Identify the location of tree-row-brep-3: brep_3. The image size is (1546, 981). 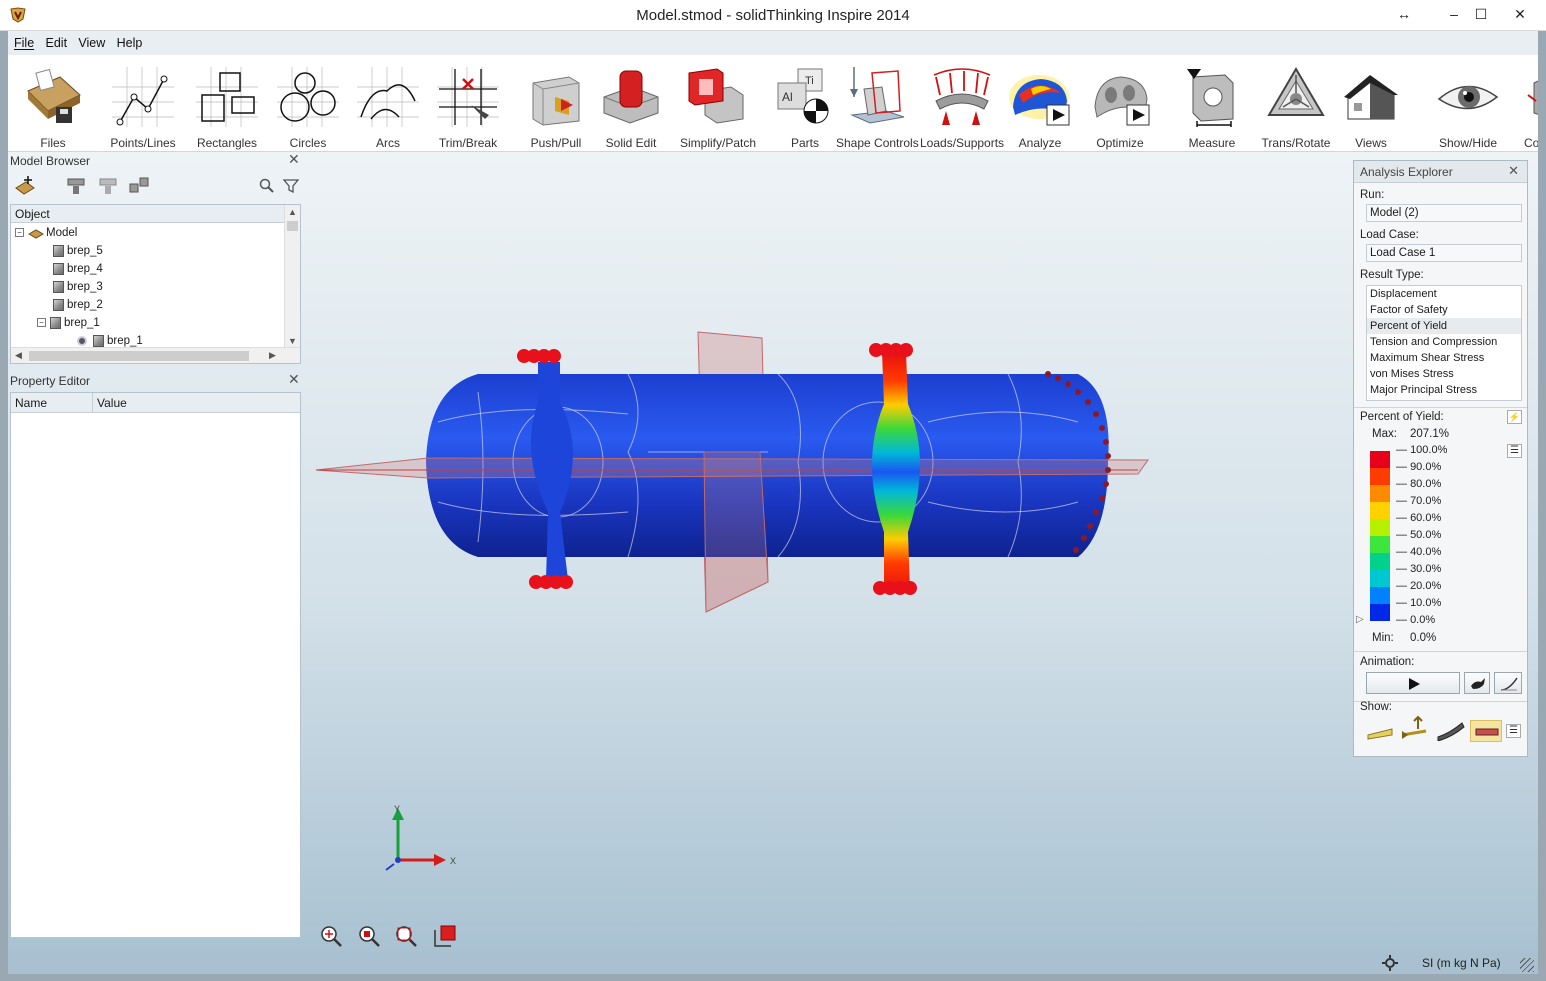
(78, 287).